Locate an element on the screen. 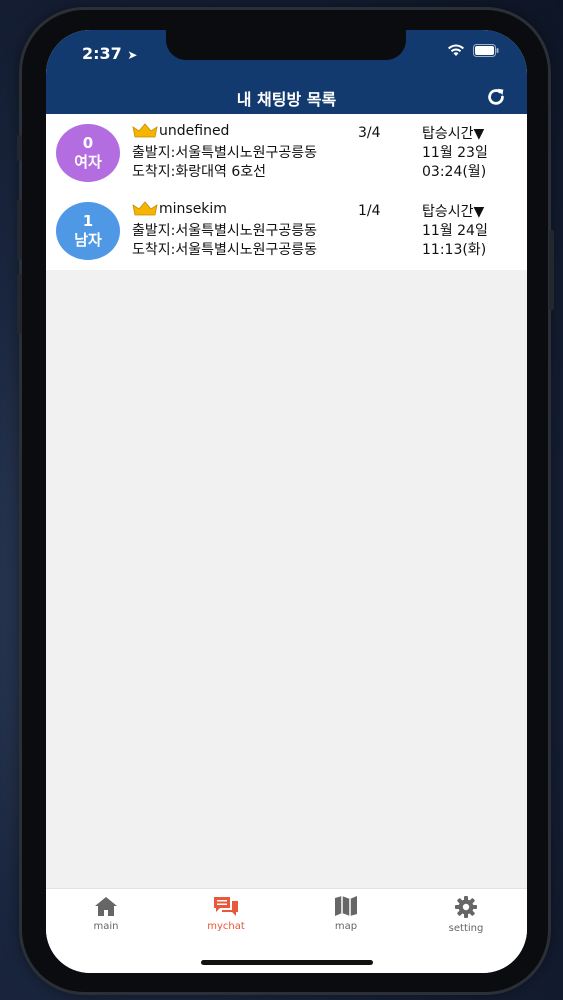  volume-down-button is located at coordinates (19, 304).